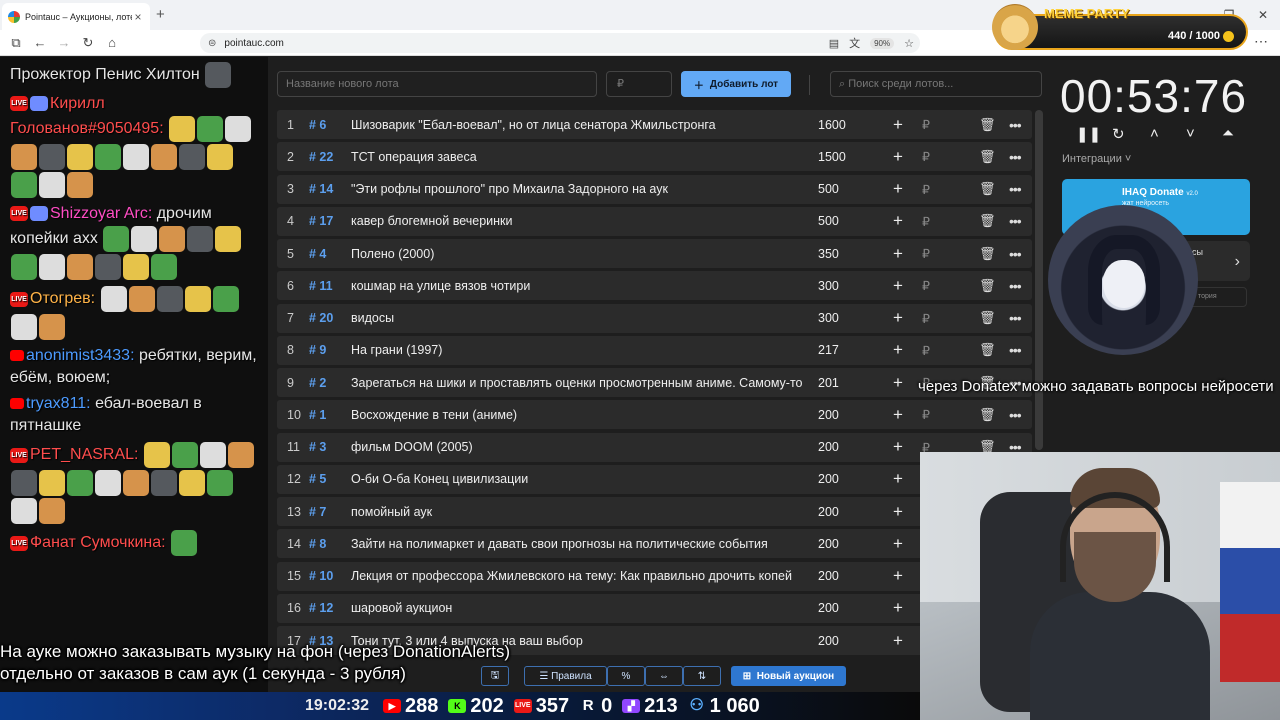 The width and height of the screenshot is (1280, 720). I want to click on lot-row: 4 # 17 кавер блогемной вечеринки 500 + ₽ 🗑 •••, so click(654, 221).